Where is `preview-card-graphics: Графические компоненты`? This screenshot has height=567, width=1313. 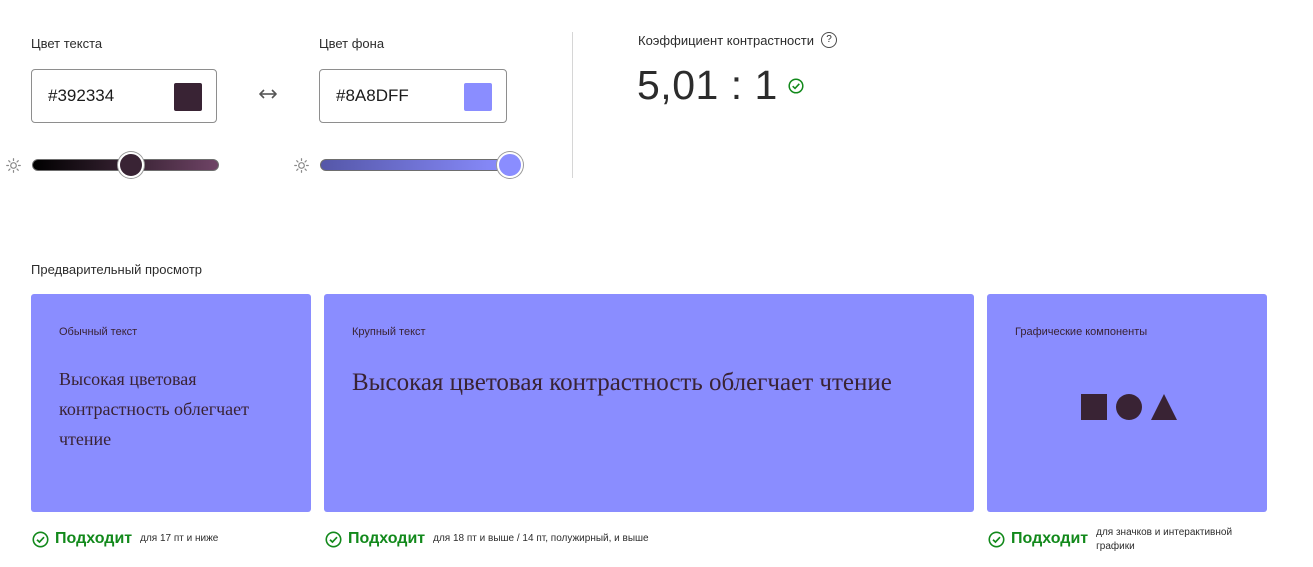
preview-card-graphics: Графические компоненты is located at coordinates (1127, 403).